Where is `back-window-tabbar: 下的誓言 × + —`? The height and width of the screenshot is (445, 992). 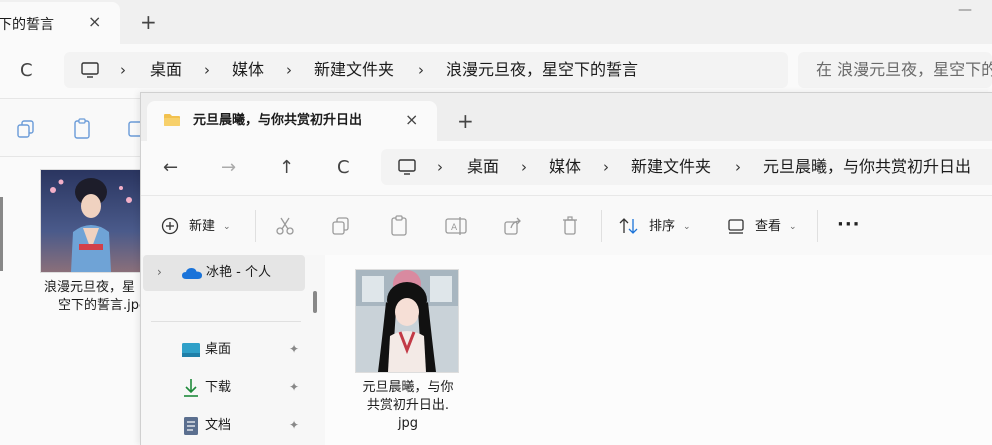
back-window-tabbar: 下的誓言 × + — is located at coordinates (496, 22).